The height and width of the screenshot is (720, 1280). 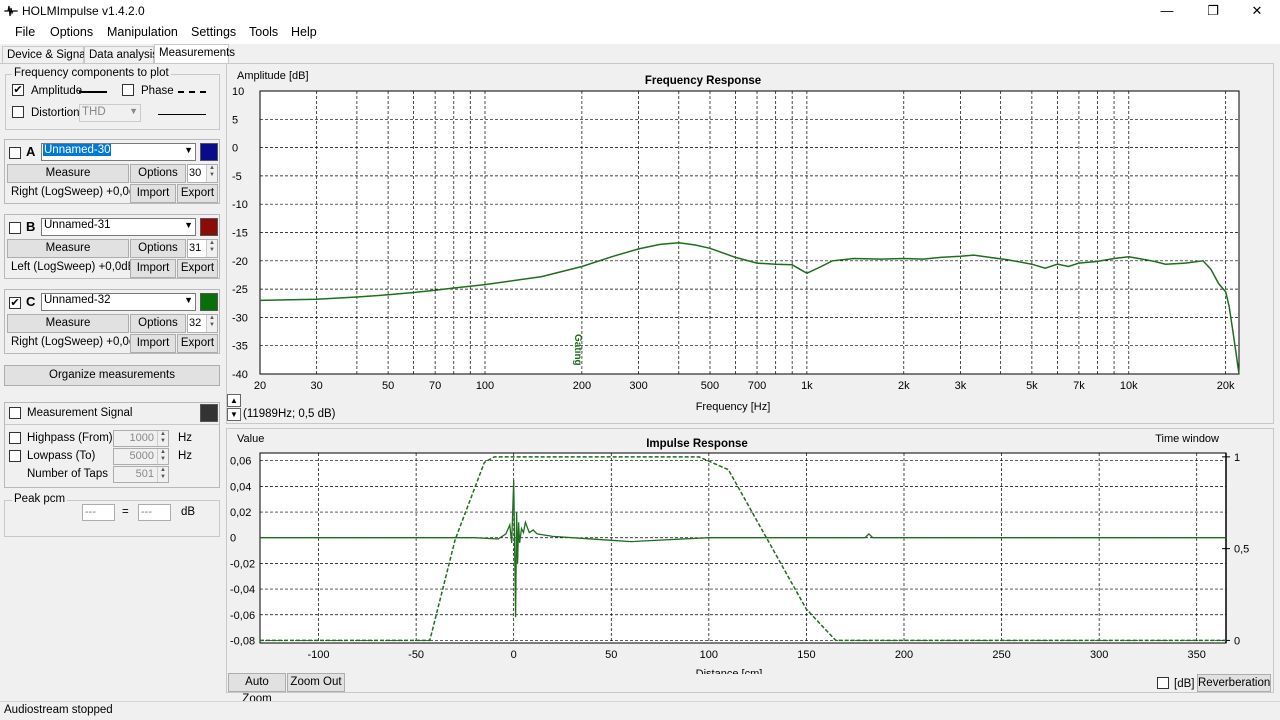 I want to click on scroll-up-button: ▲, so click(x=234, y=400).